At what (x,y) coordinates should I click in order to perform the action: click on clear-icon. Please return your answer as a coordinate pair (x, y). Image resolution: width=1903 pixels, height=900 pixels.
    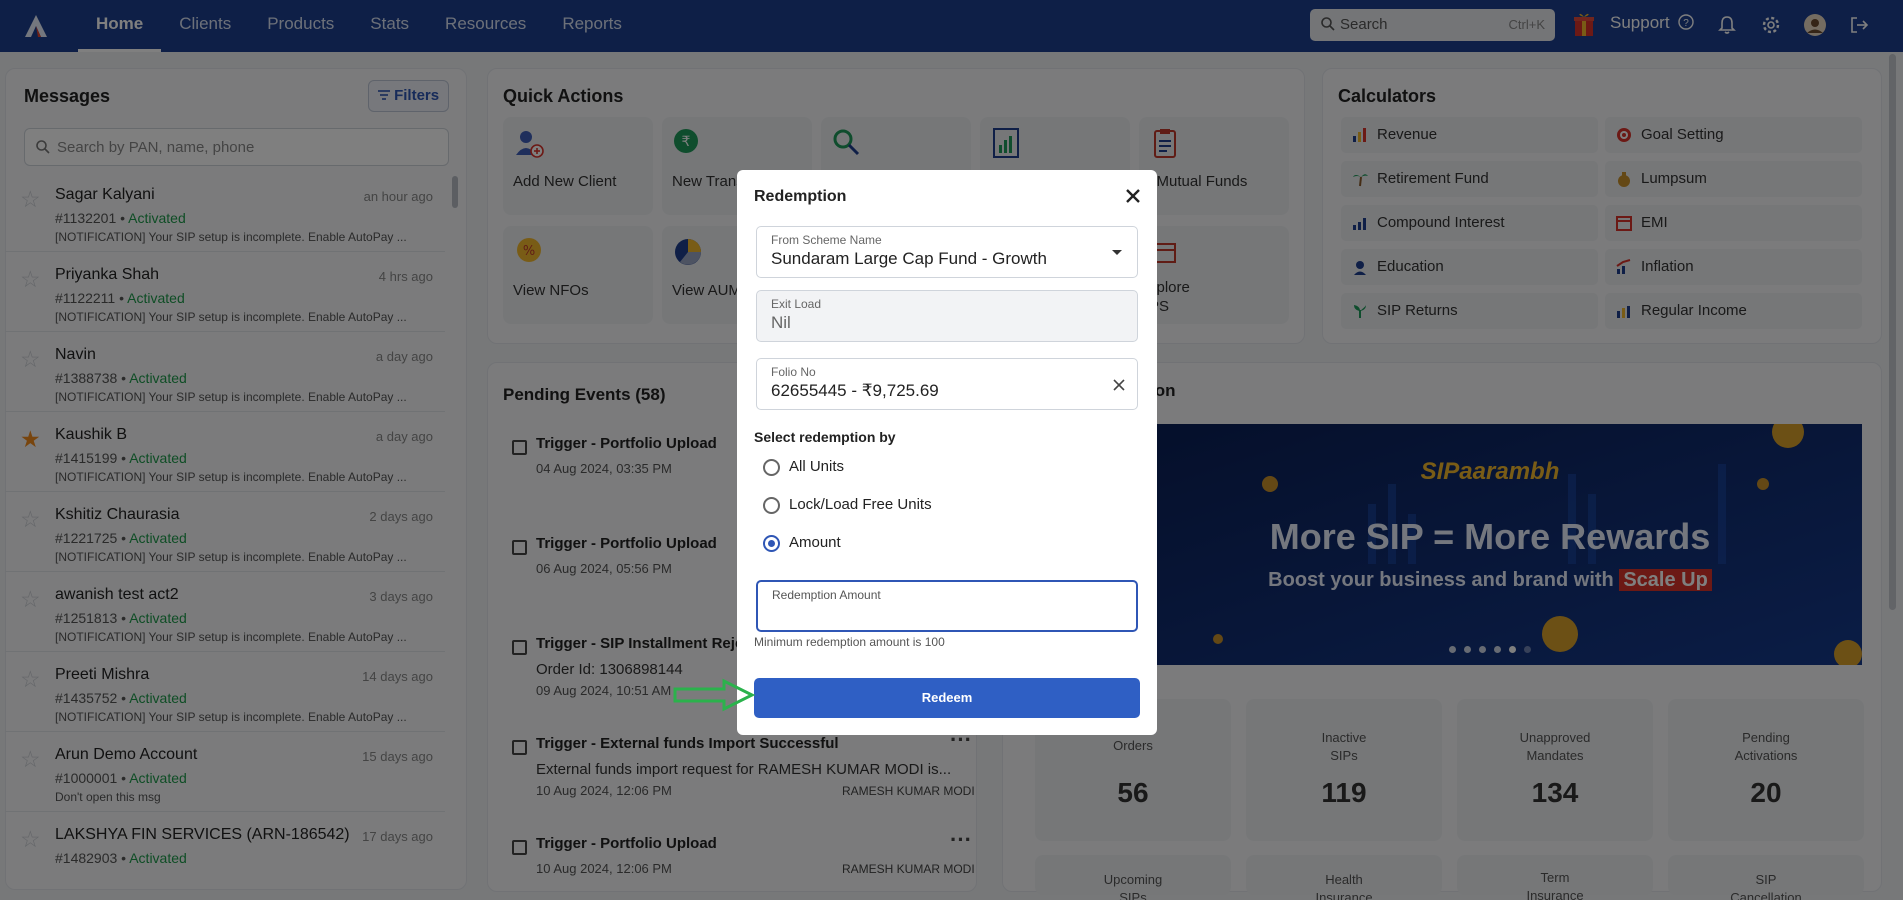
    Looking at the image, I should click on (1119, 385).